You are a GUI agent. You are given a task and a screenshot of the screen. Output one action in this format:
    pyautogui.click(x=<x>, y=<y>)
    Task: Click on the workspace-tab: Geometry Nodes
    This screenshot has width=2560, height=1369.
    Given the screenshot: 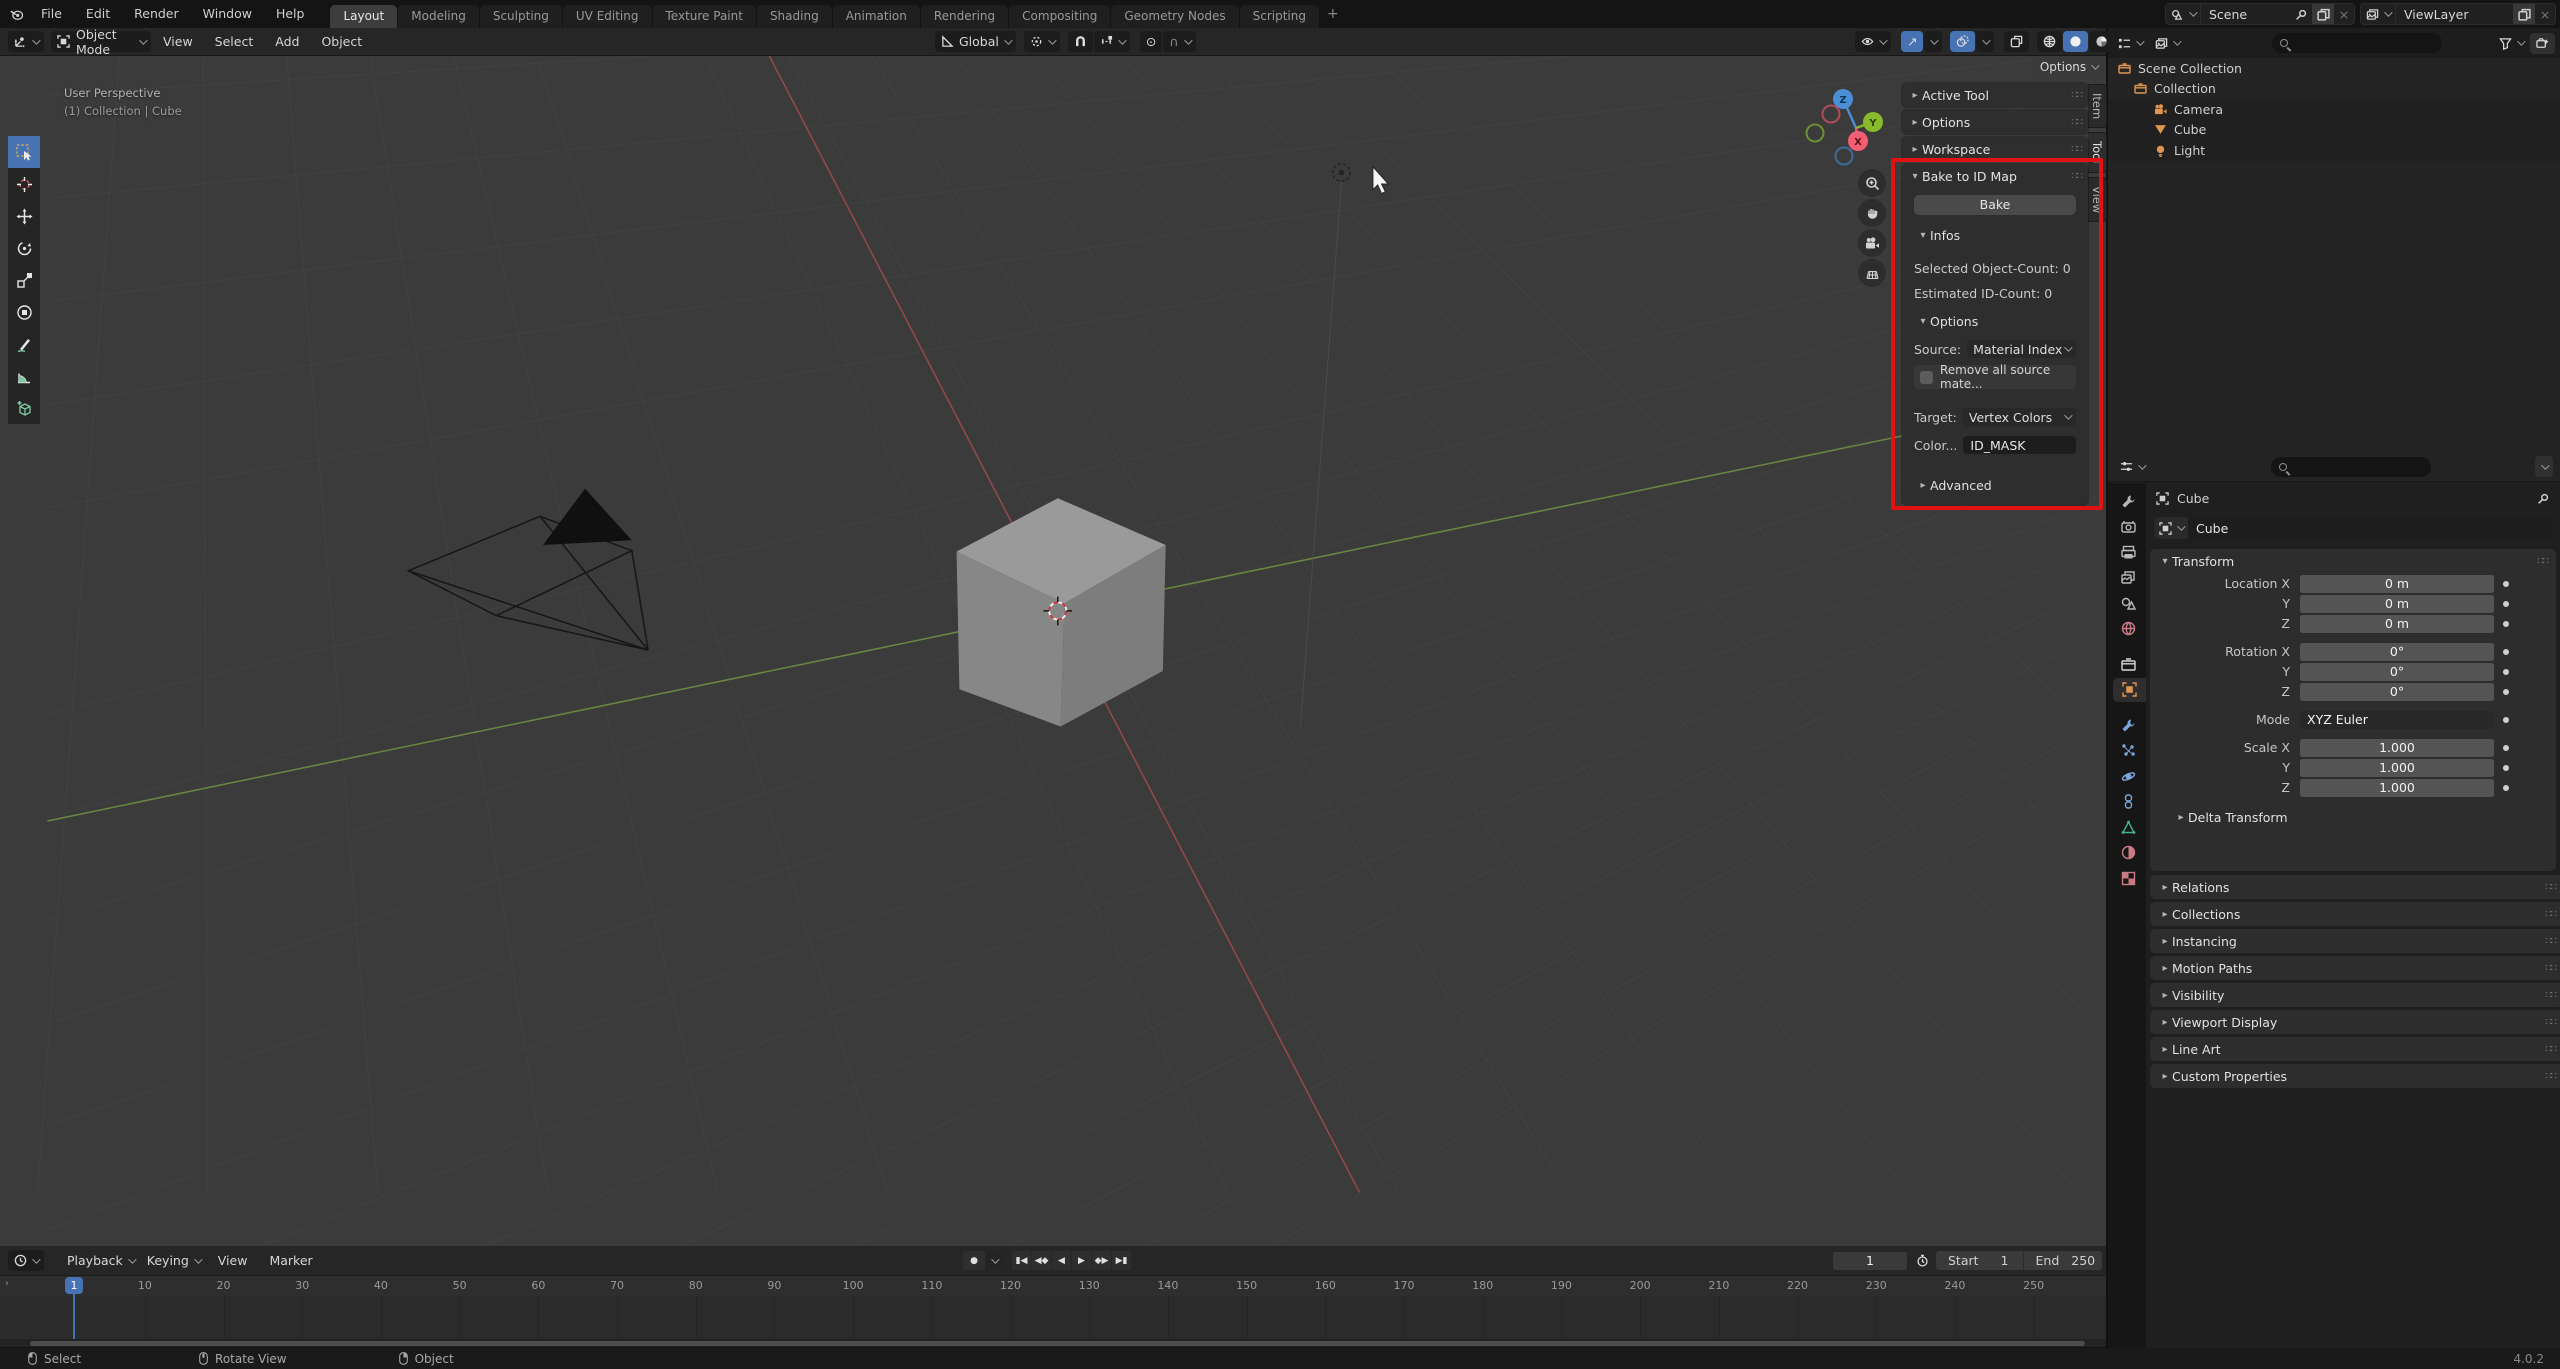 What is the action you would take?
    pyautogui.click(x=1175, y=16)
    